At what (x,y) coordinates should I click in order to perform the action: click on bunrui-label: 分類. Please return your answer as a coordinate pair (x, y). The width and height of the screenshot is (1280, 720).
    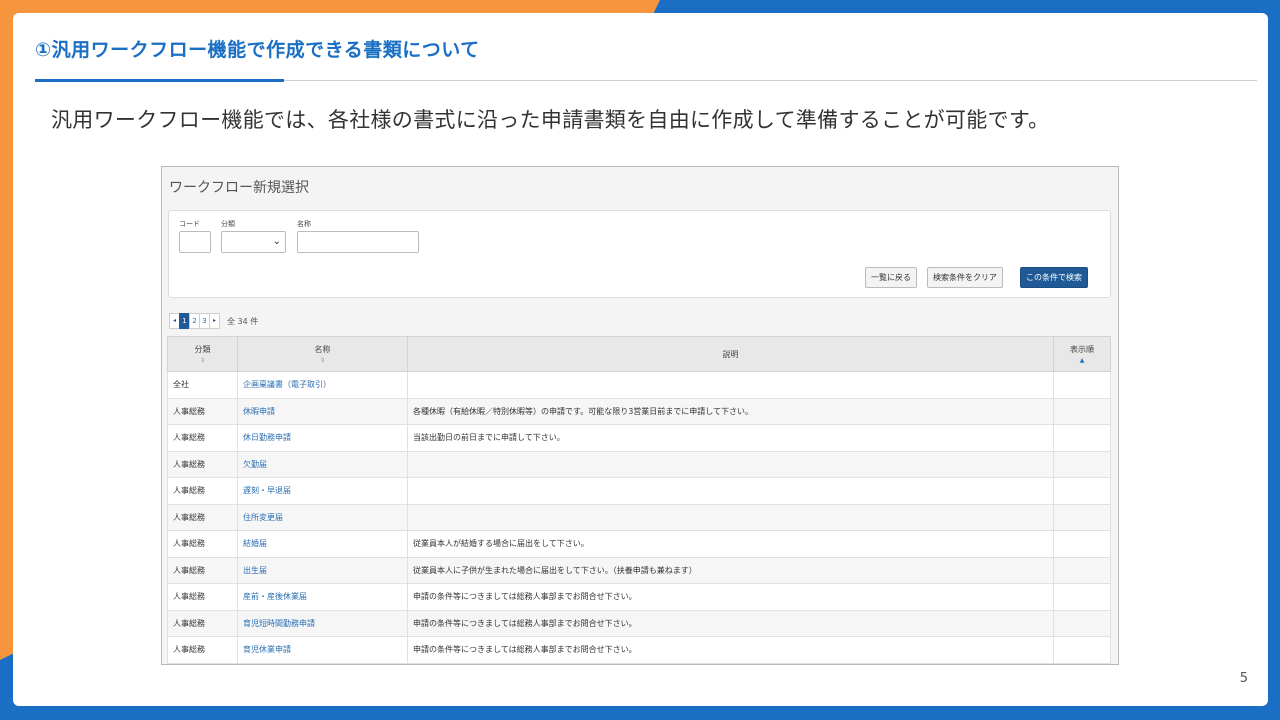
    Looking at the image, I should click on (228, 224).